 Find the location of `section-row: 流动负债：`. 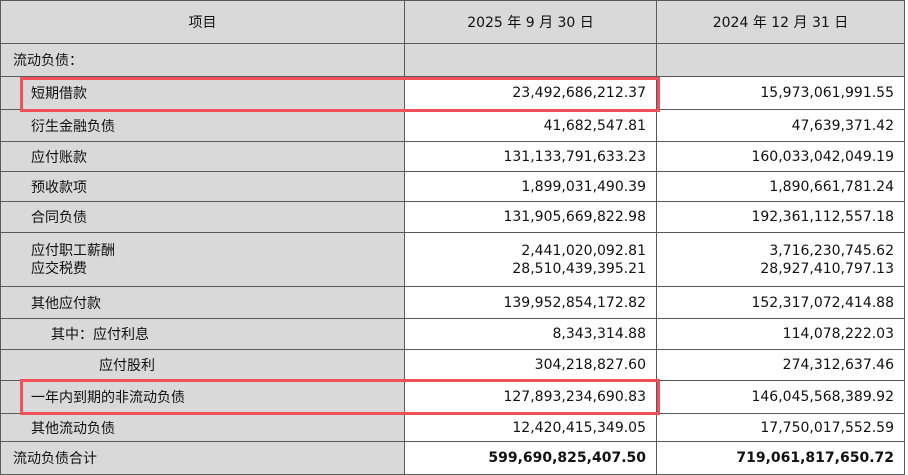

section-row: 流动负债： is located at coordinates (454, 60).